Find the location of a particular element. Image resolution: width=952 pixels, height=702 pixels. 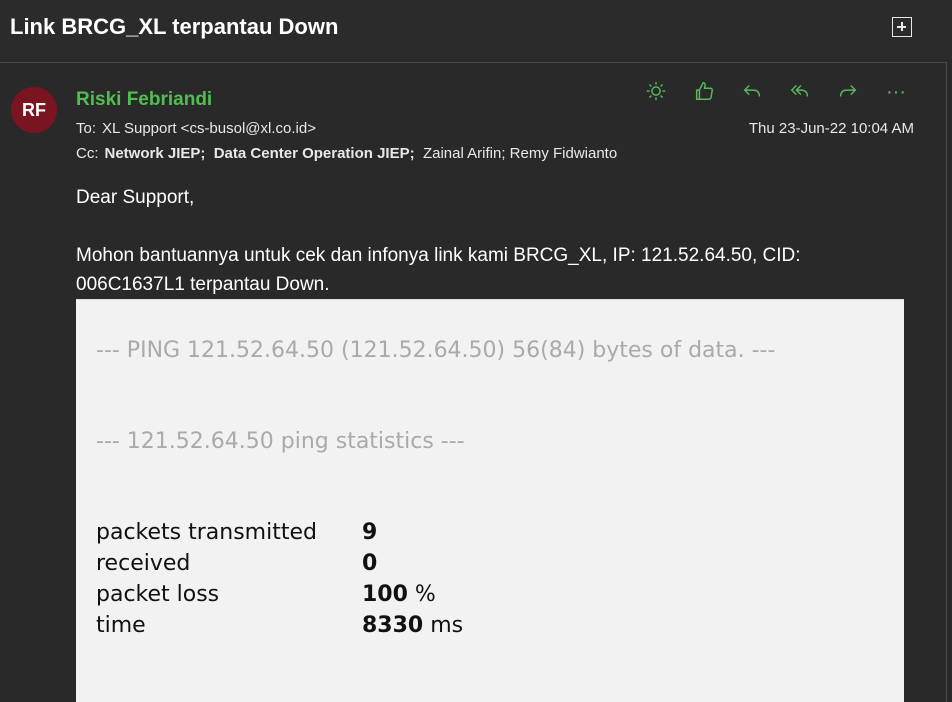

stat-key: time is located at coordinates (121, 625).